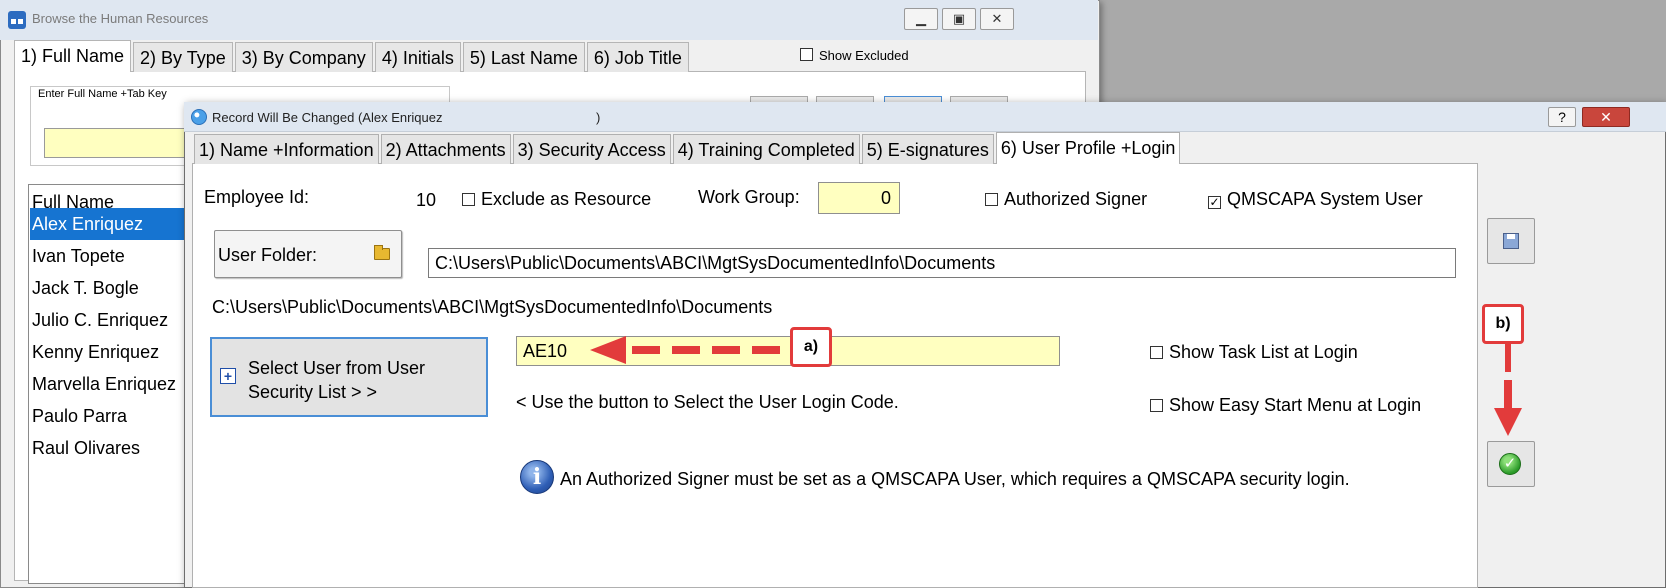  Describe the element at coordinates (1503, 324) in the screenshot. I see `annotation-callout-b: b)` at that location.